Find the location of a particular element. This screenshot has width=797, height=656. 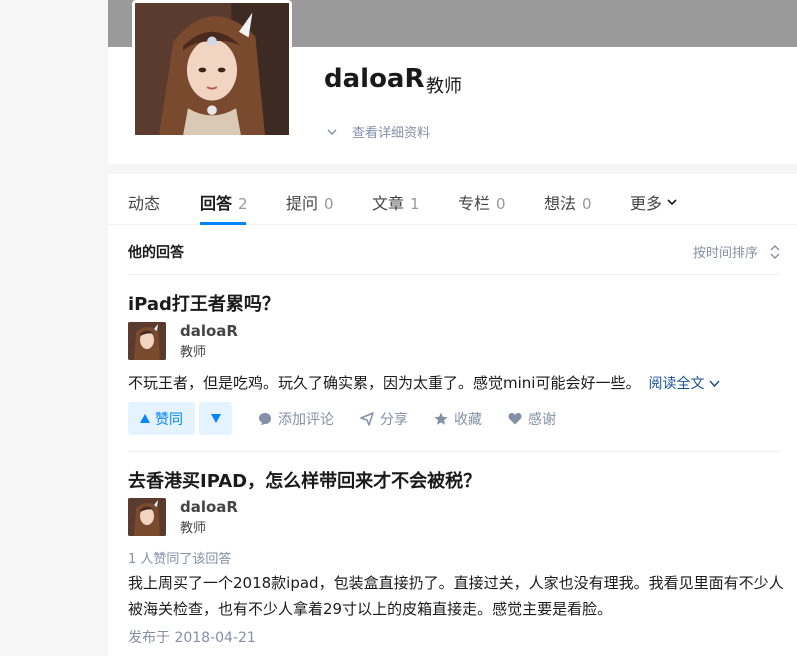

sort-label: 按时间排序 is located at coordinates (725, 253).